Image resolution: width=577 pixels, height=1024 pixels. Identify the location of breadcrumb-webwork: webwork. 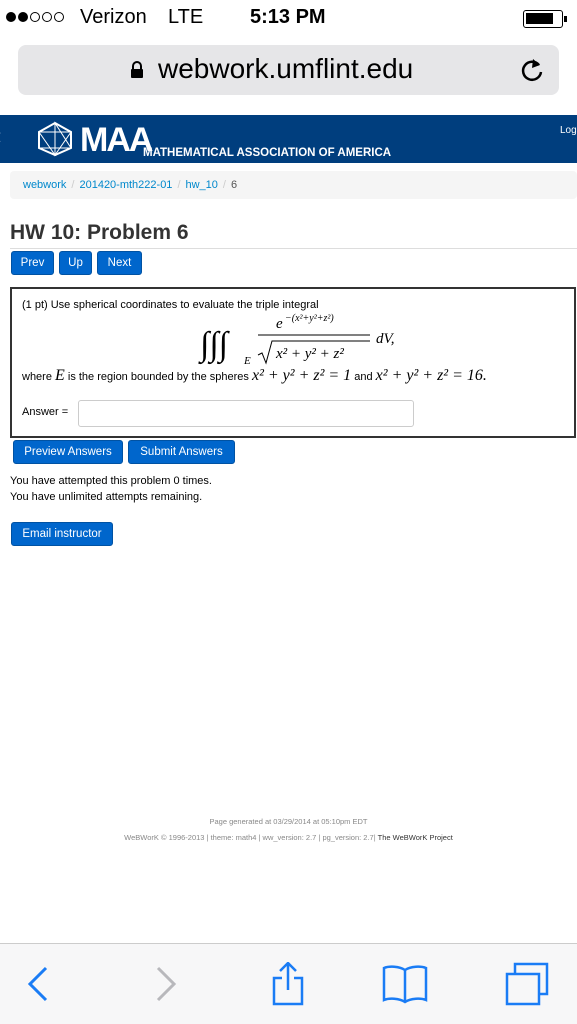
(44, 185).